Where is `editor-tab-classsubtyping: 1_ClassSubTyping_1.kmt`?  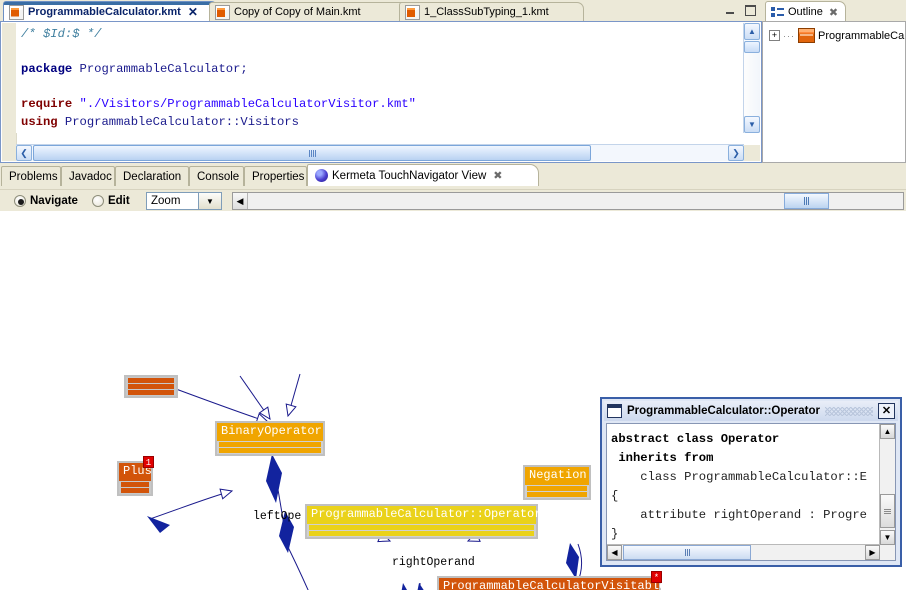 editor-tab-classsubtyping: 1_ClassSubTyping_1.kmt is located at coordinates (491, 12).